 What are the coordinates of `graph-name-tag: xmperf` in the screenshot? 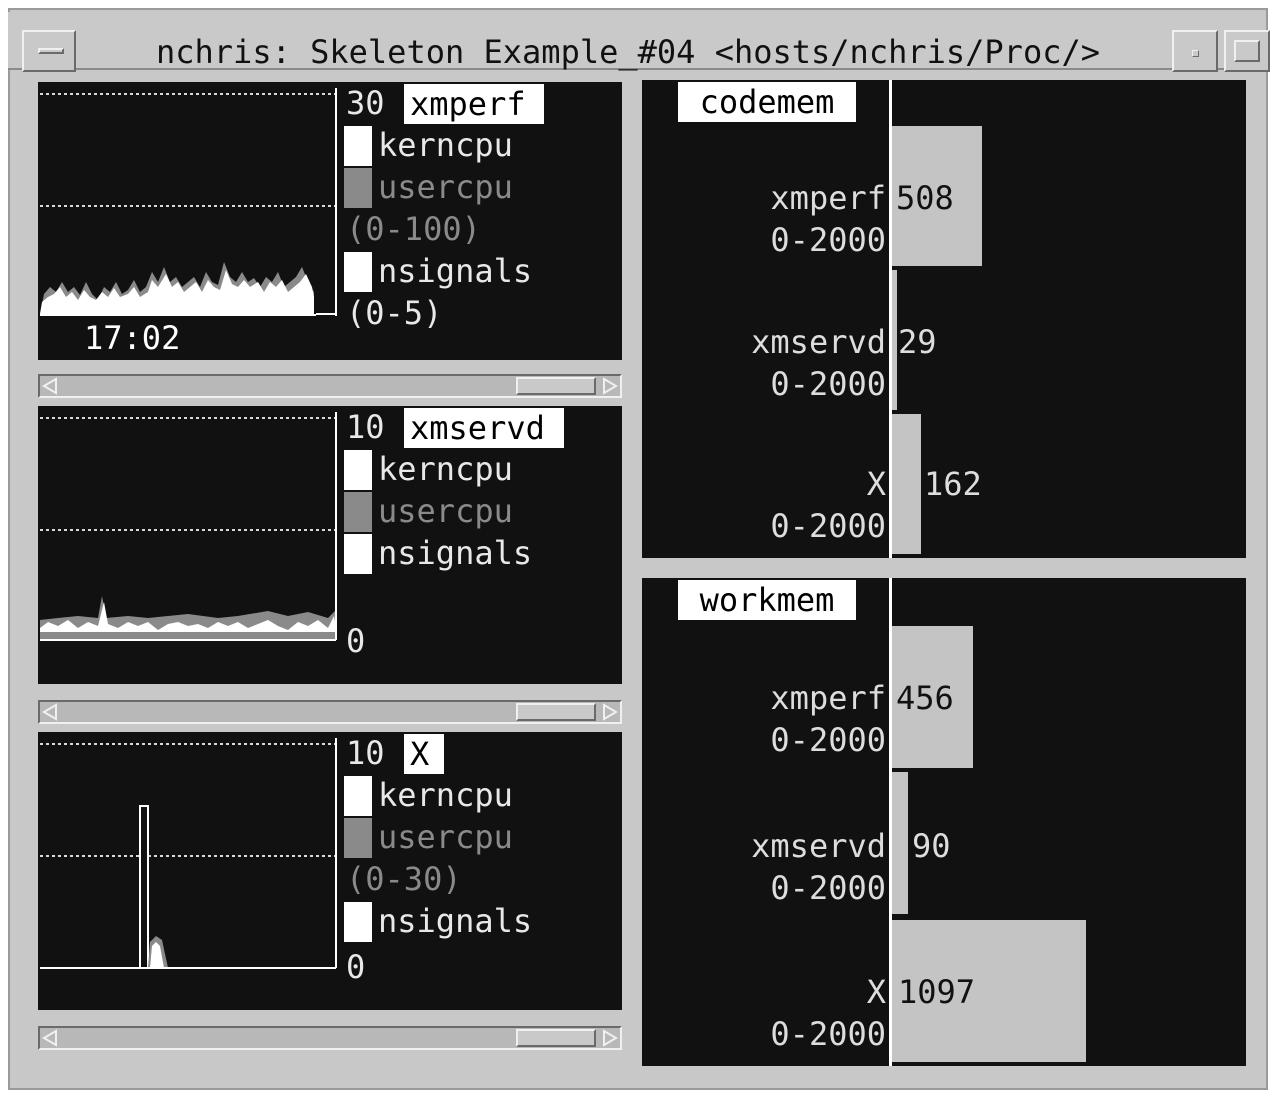 It's located at (474, 104).